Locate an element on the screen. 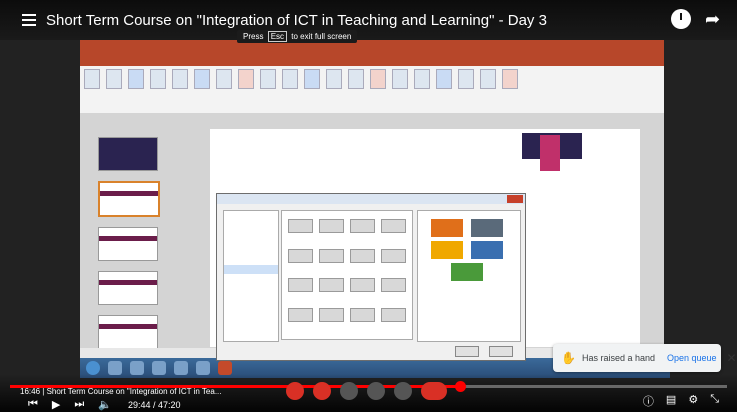 This screenshot has width=737, height=412. menu-icon is located at coordinates (29, 20).